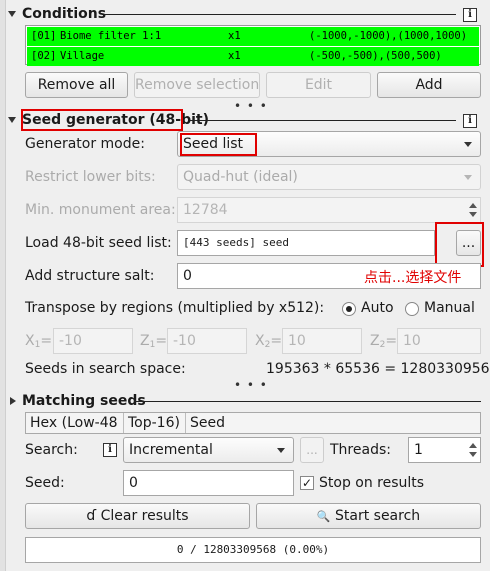 This screenshot has height=571, width=490. What do you see at coordinates (76, 85) in the screenshot?
I see `remove-all-button: Remove all` at bounding box center [76, 85].